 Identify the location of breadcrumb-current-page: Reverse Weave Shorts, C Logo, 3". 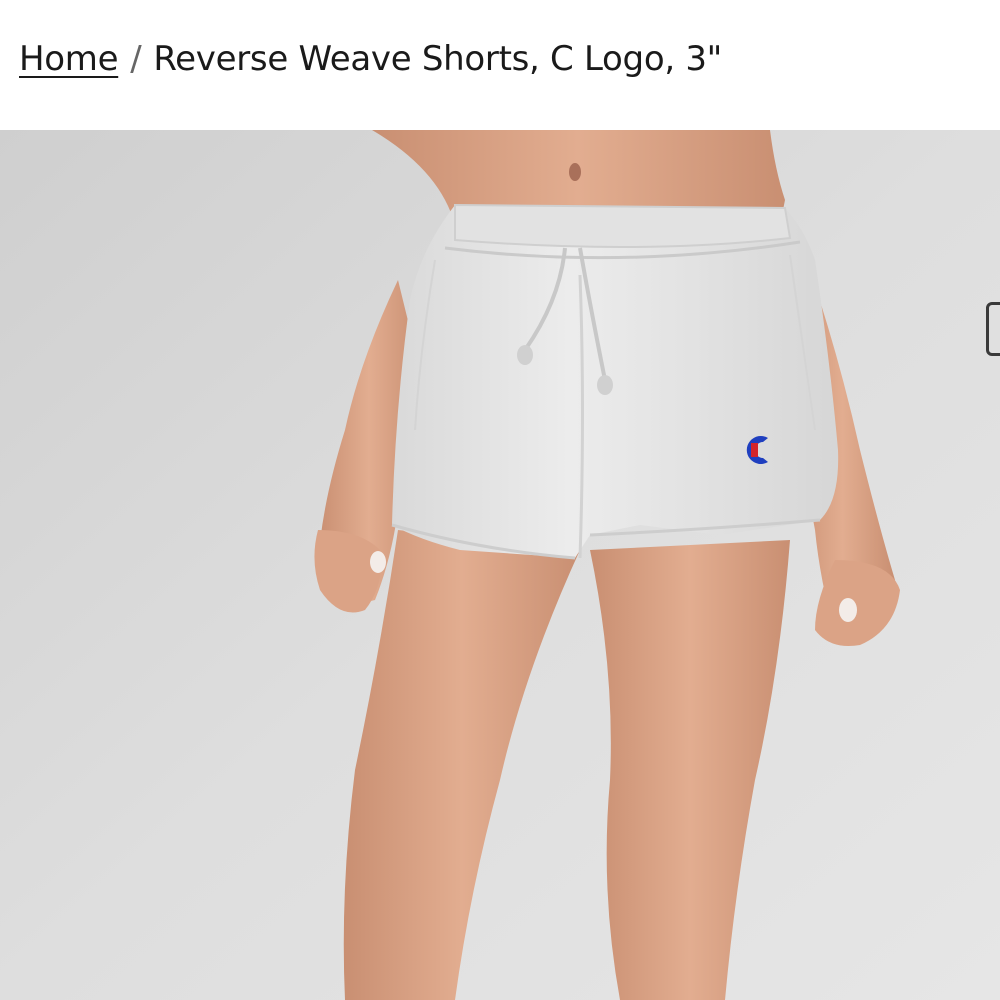
(438, 59).